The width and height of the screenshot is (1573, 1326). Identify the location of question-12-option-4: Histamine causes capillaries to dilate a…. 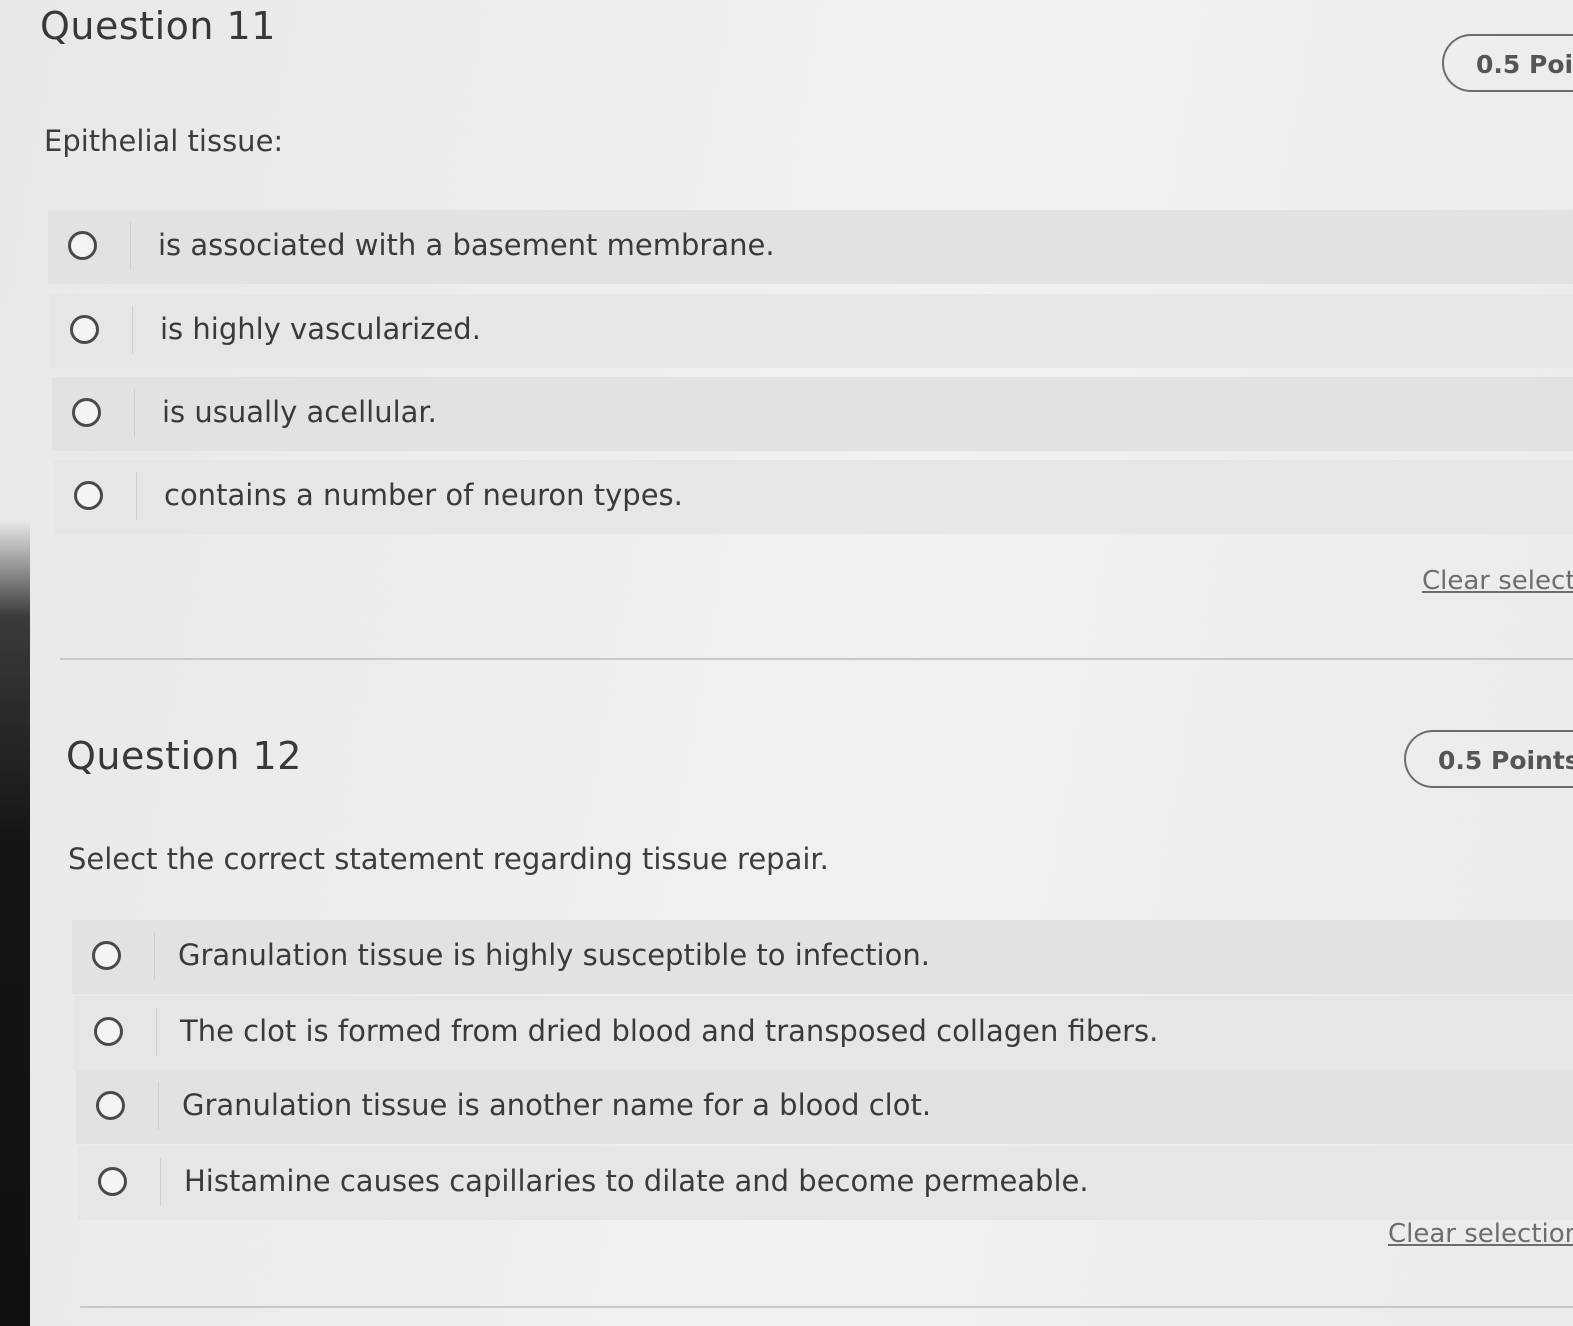
(825, 1183).